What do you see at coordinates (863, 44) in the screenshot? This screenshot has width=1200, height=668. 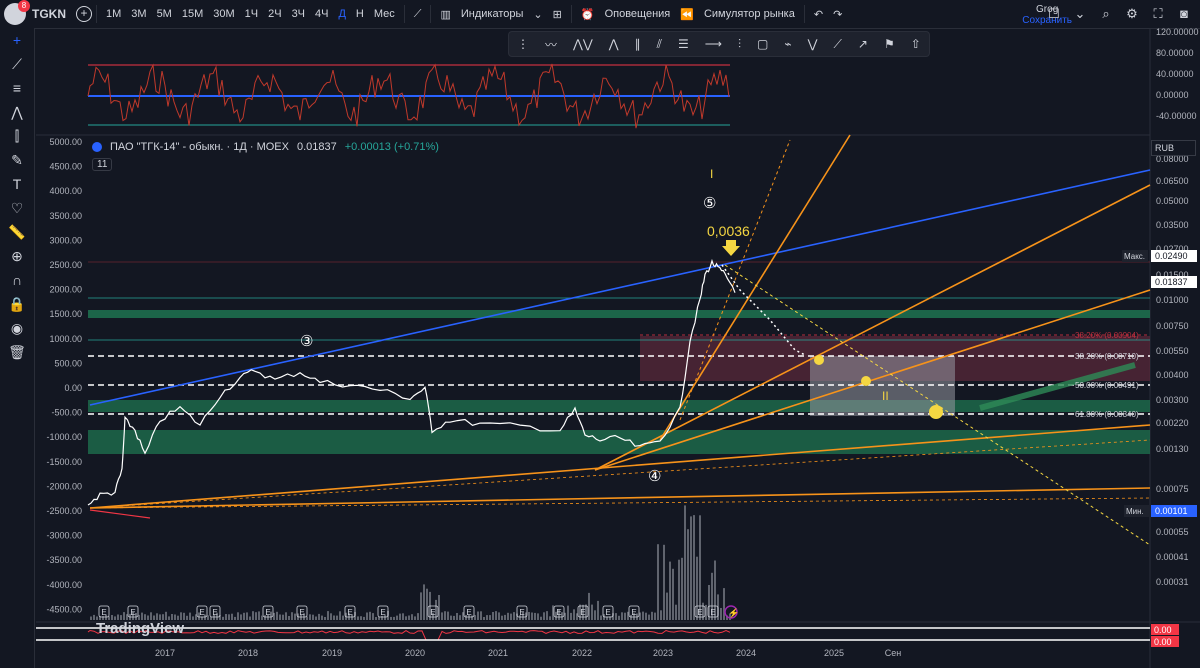 I see `arrow-icon: ↗` at bounding box center [863, 44].